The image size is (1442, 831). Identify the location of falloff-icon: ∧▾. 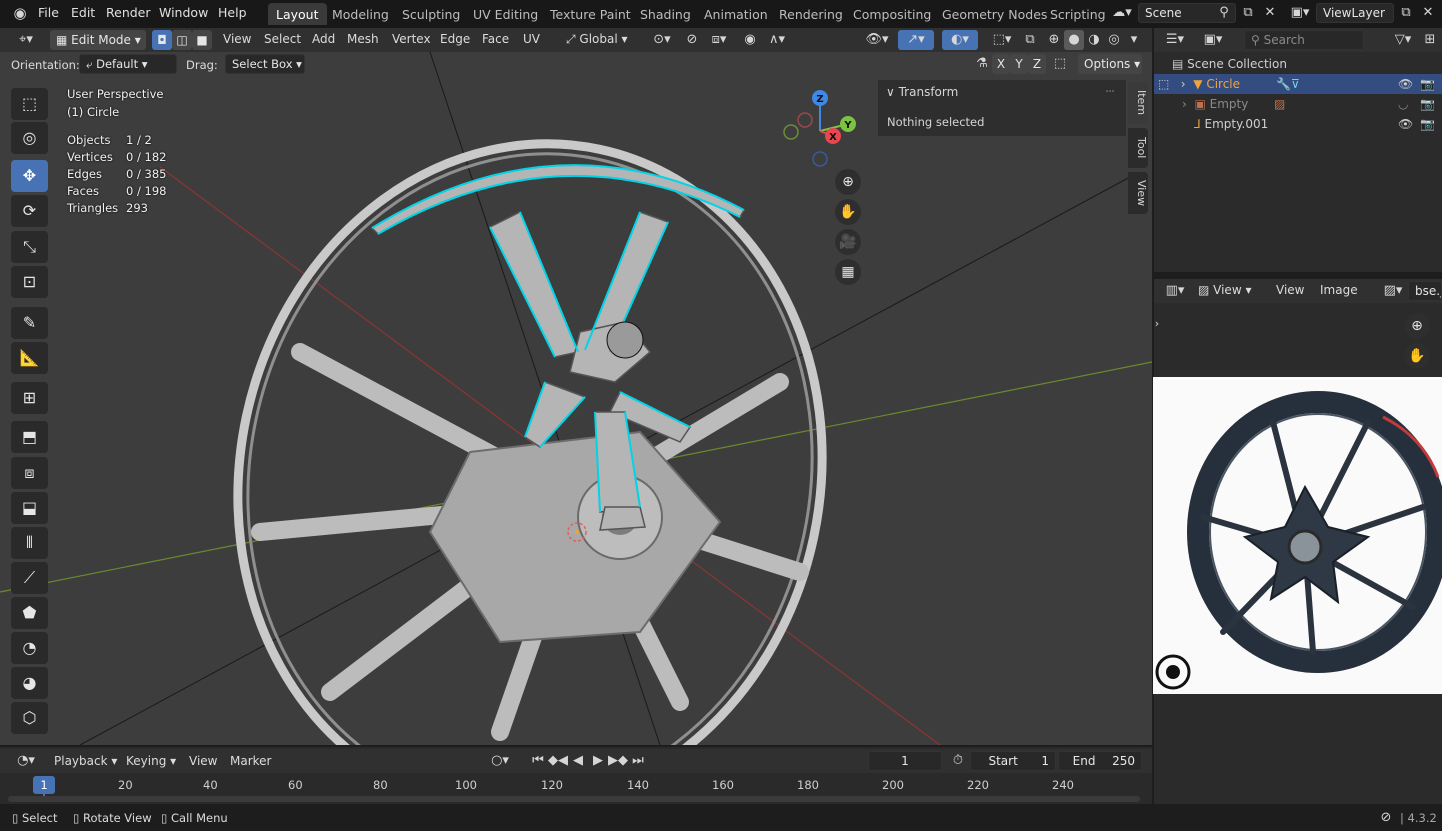
(777, 40).